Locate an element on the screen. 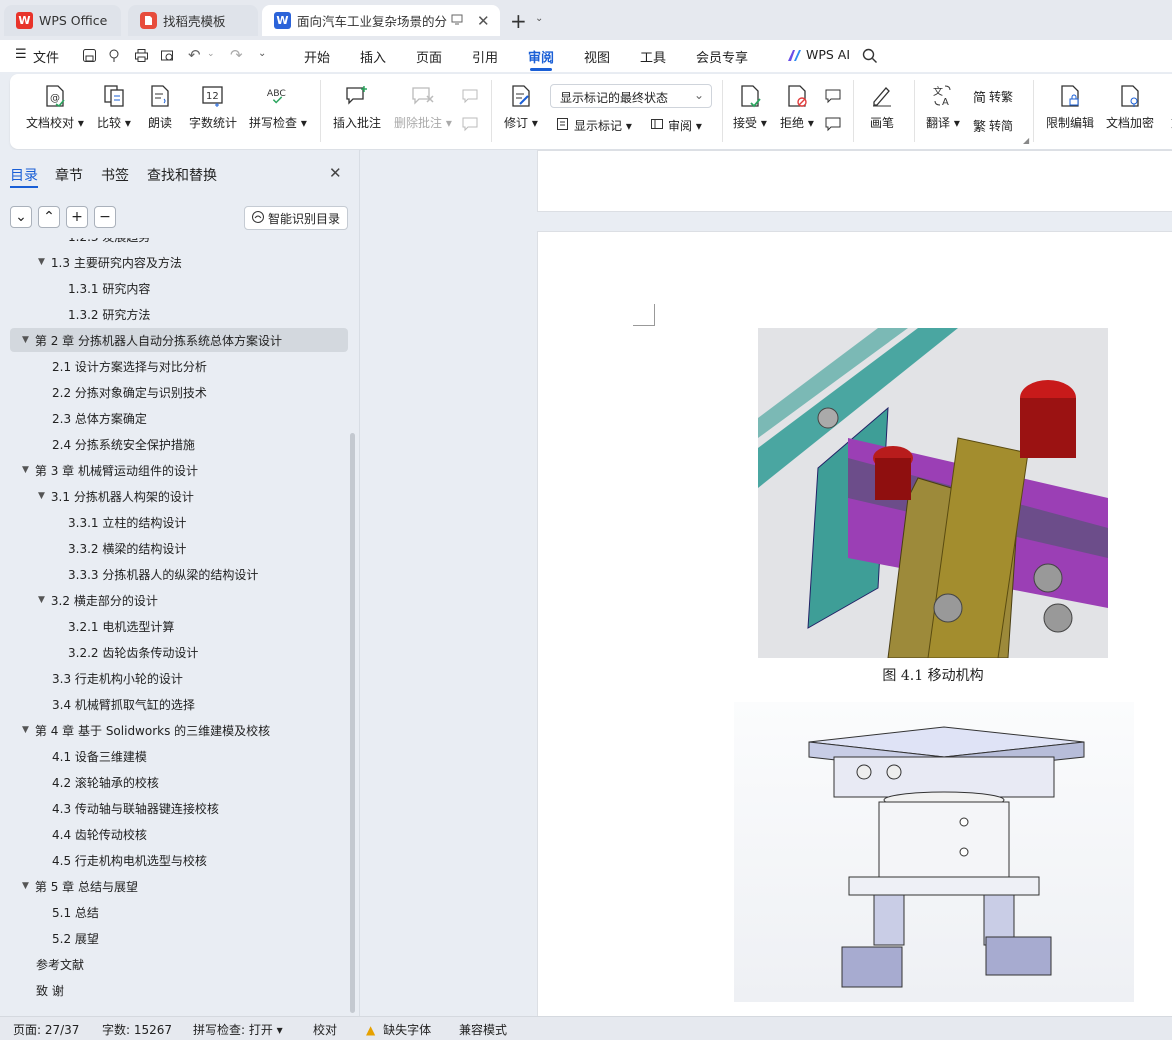 This screenshot has width=1172, height=1040. menu-view: 视图 is located at coordinates (597, 56).